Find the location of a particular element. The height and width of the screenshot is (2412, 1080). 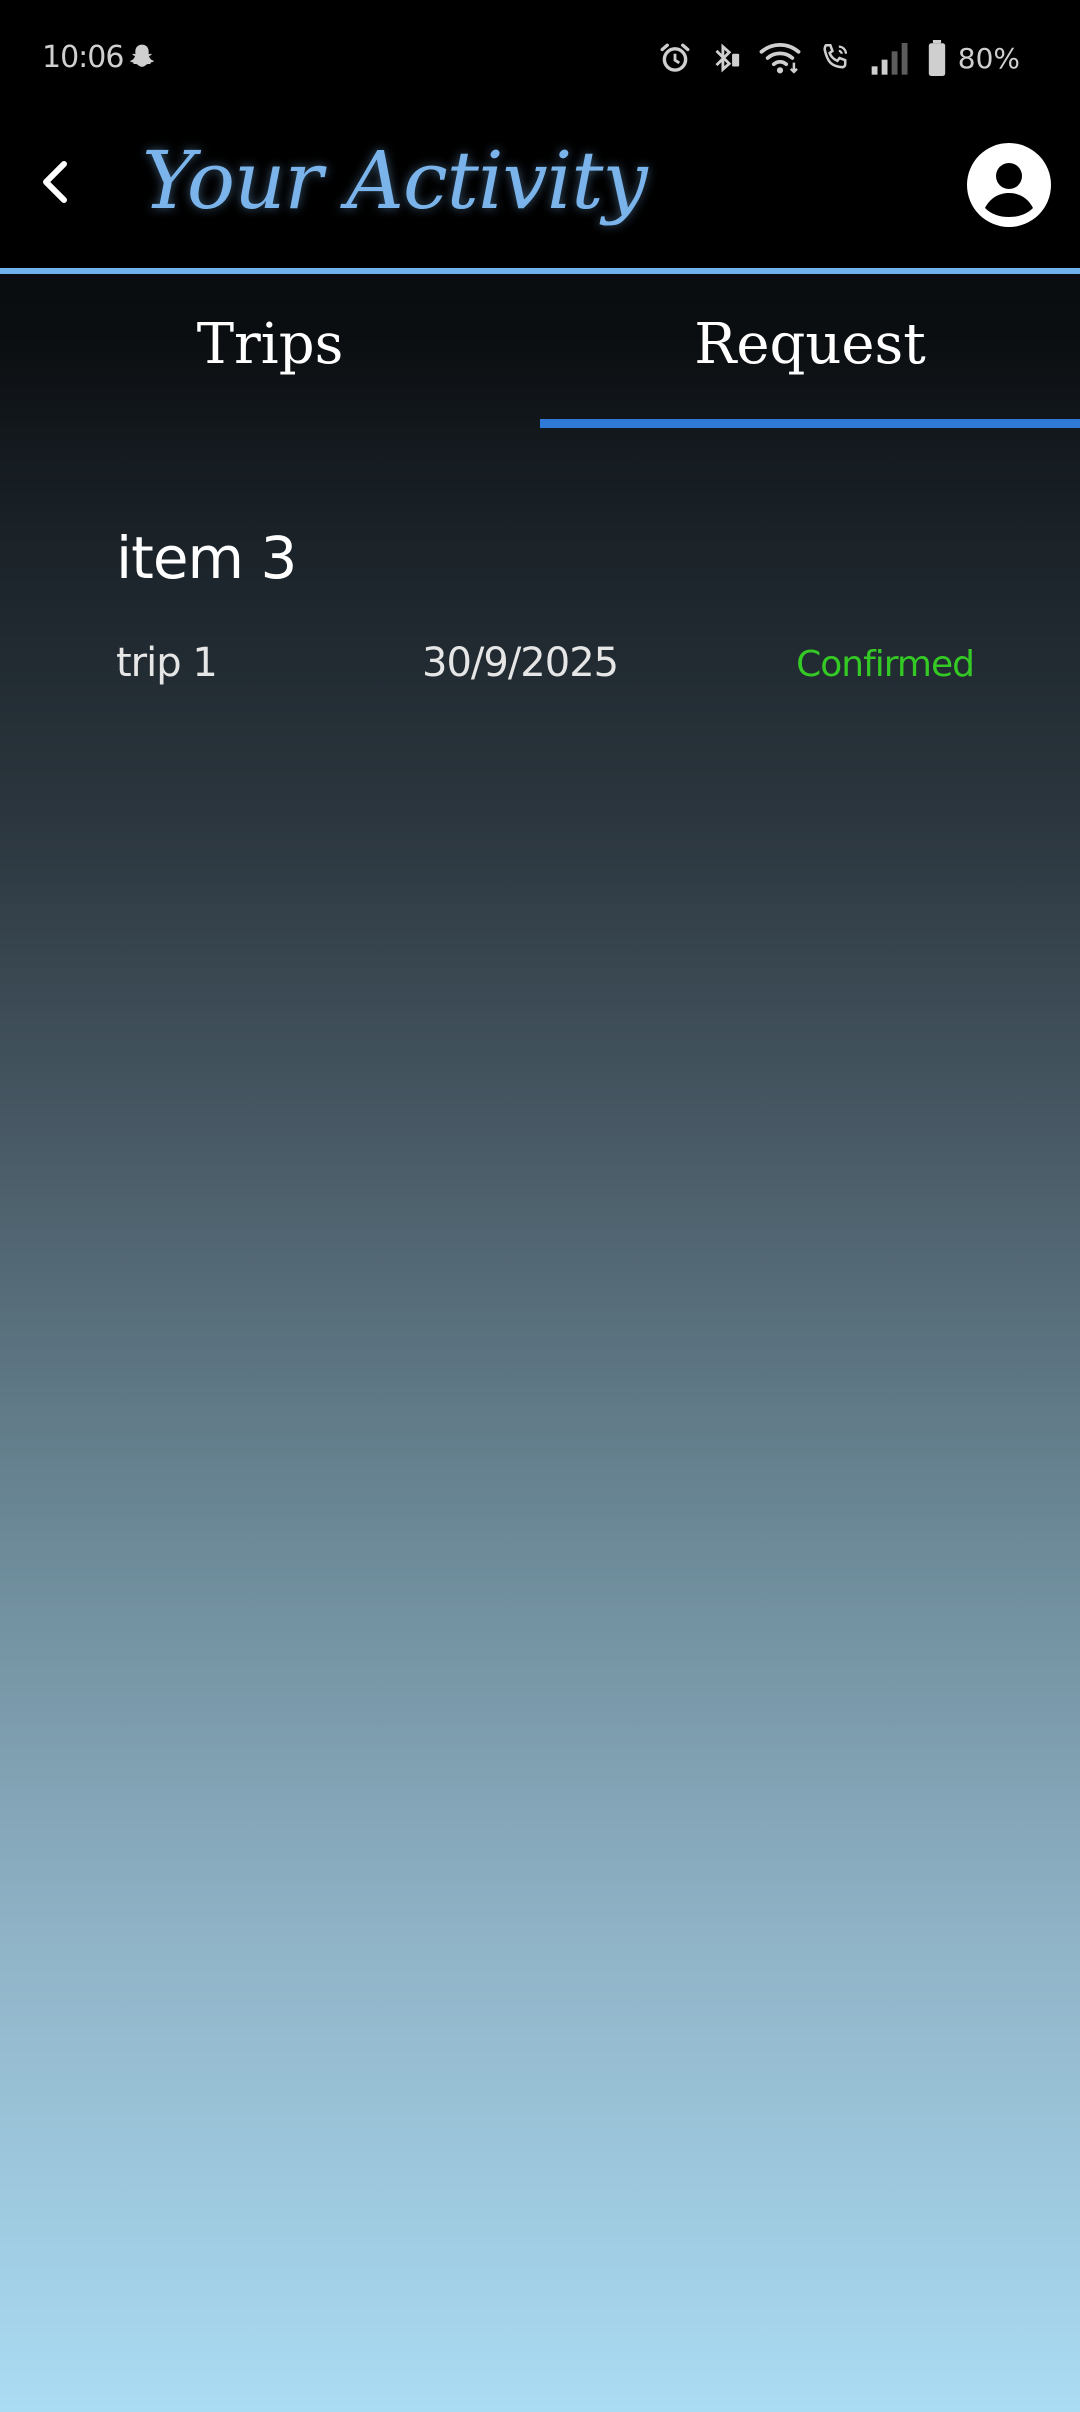

profile-button is located at coordinates (1009, 185).